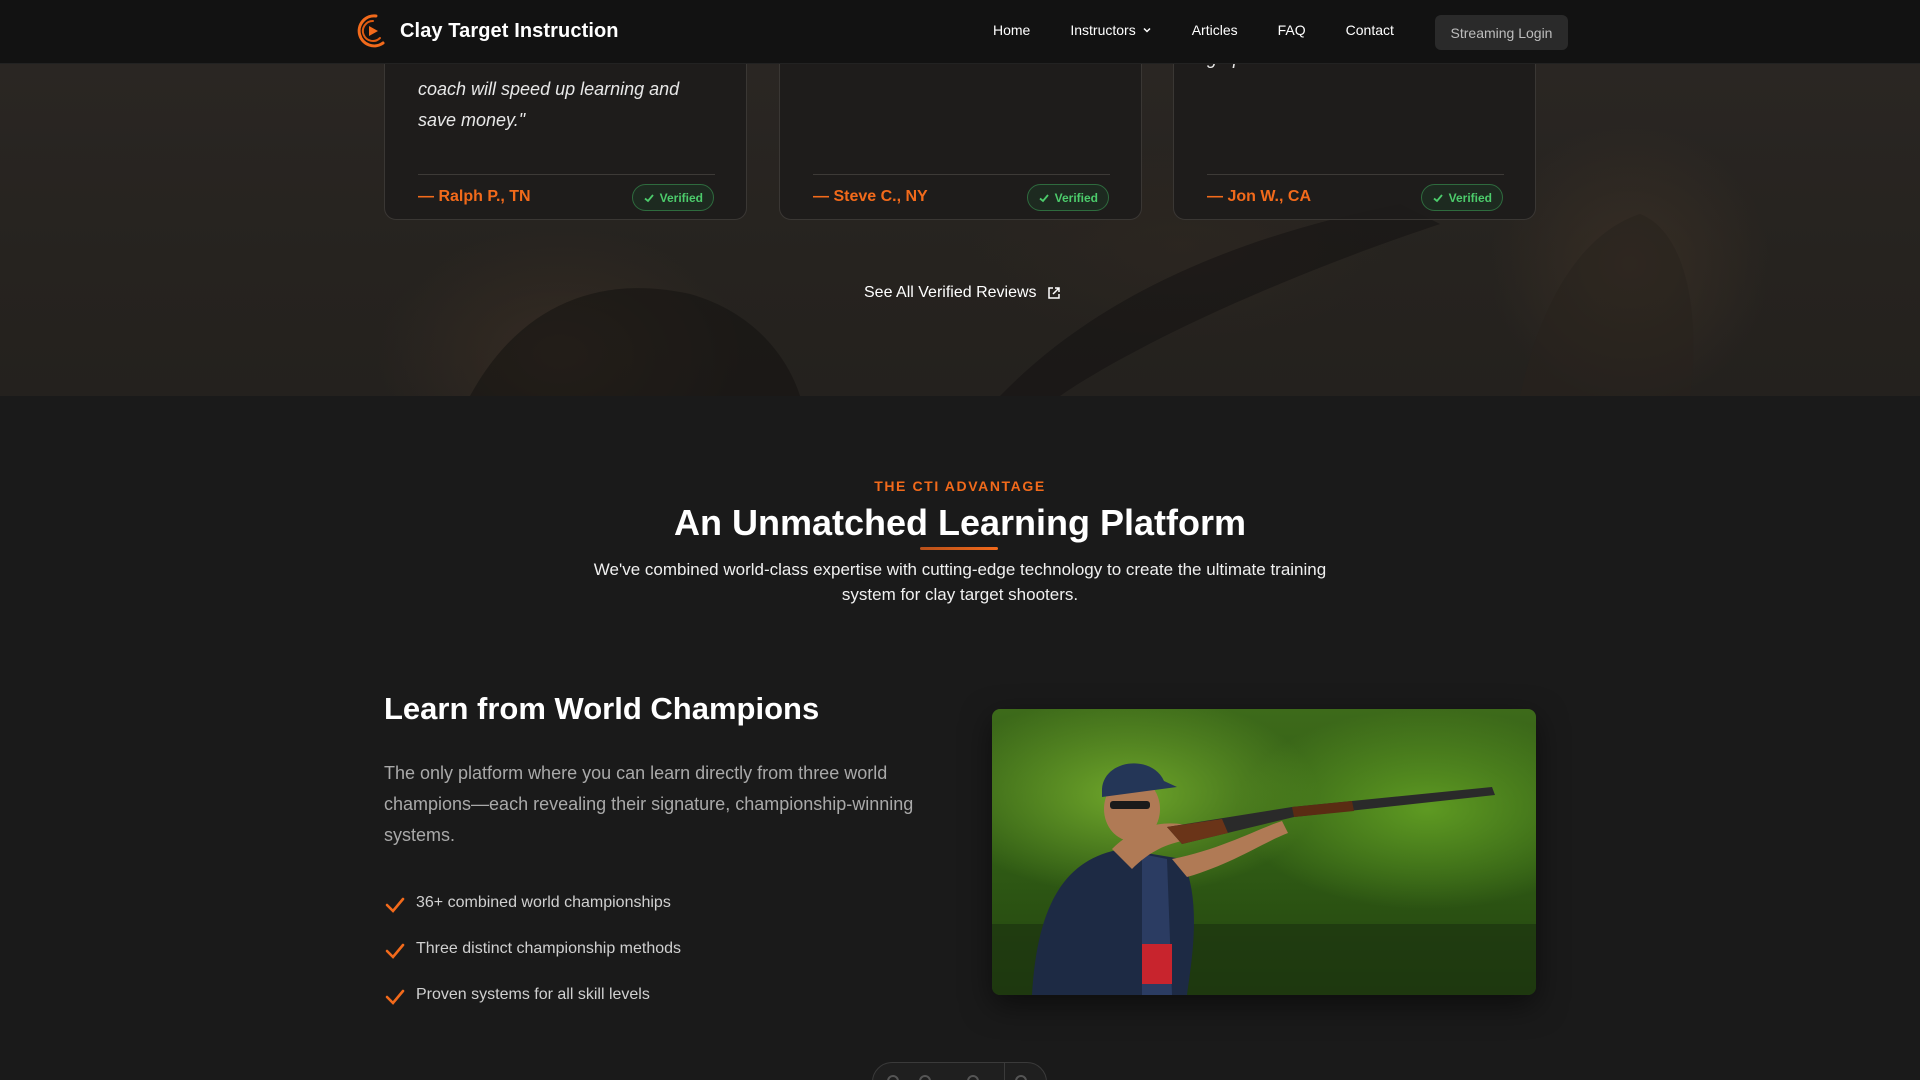 This screenshot has height=1080, width=1920. What do you see at coordinates (1292, 30) in the screenshot?
I see `nav-faq: FAQ` at bounding box center [1292, 30].